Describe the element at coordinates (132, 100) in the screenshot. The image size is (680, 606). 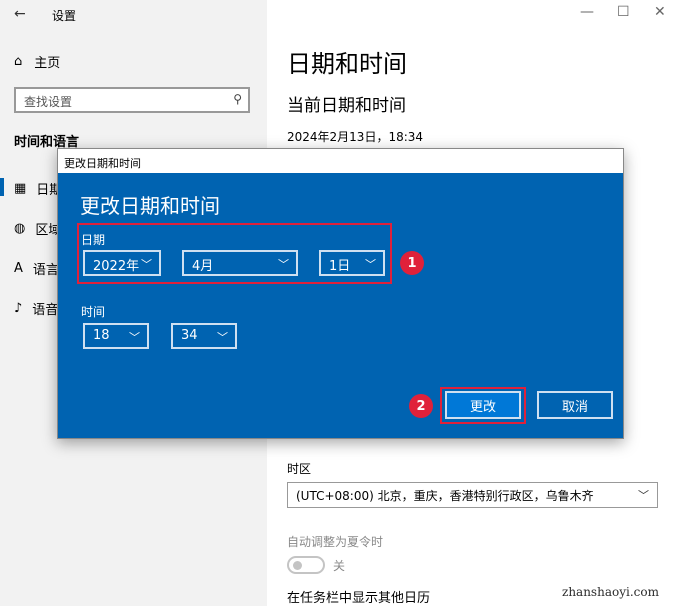
I see `search-input: 查找设置 ⚲` at that location.